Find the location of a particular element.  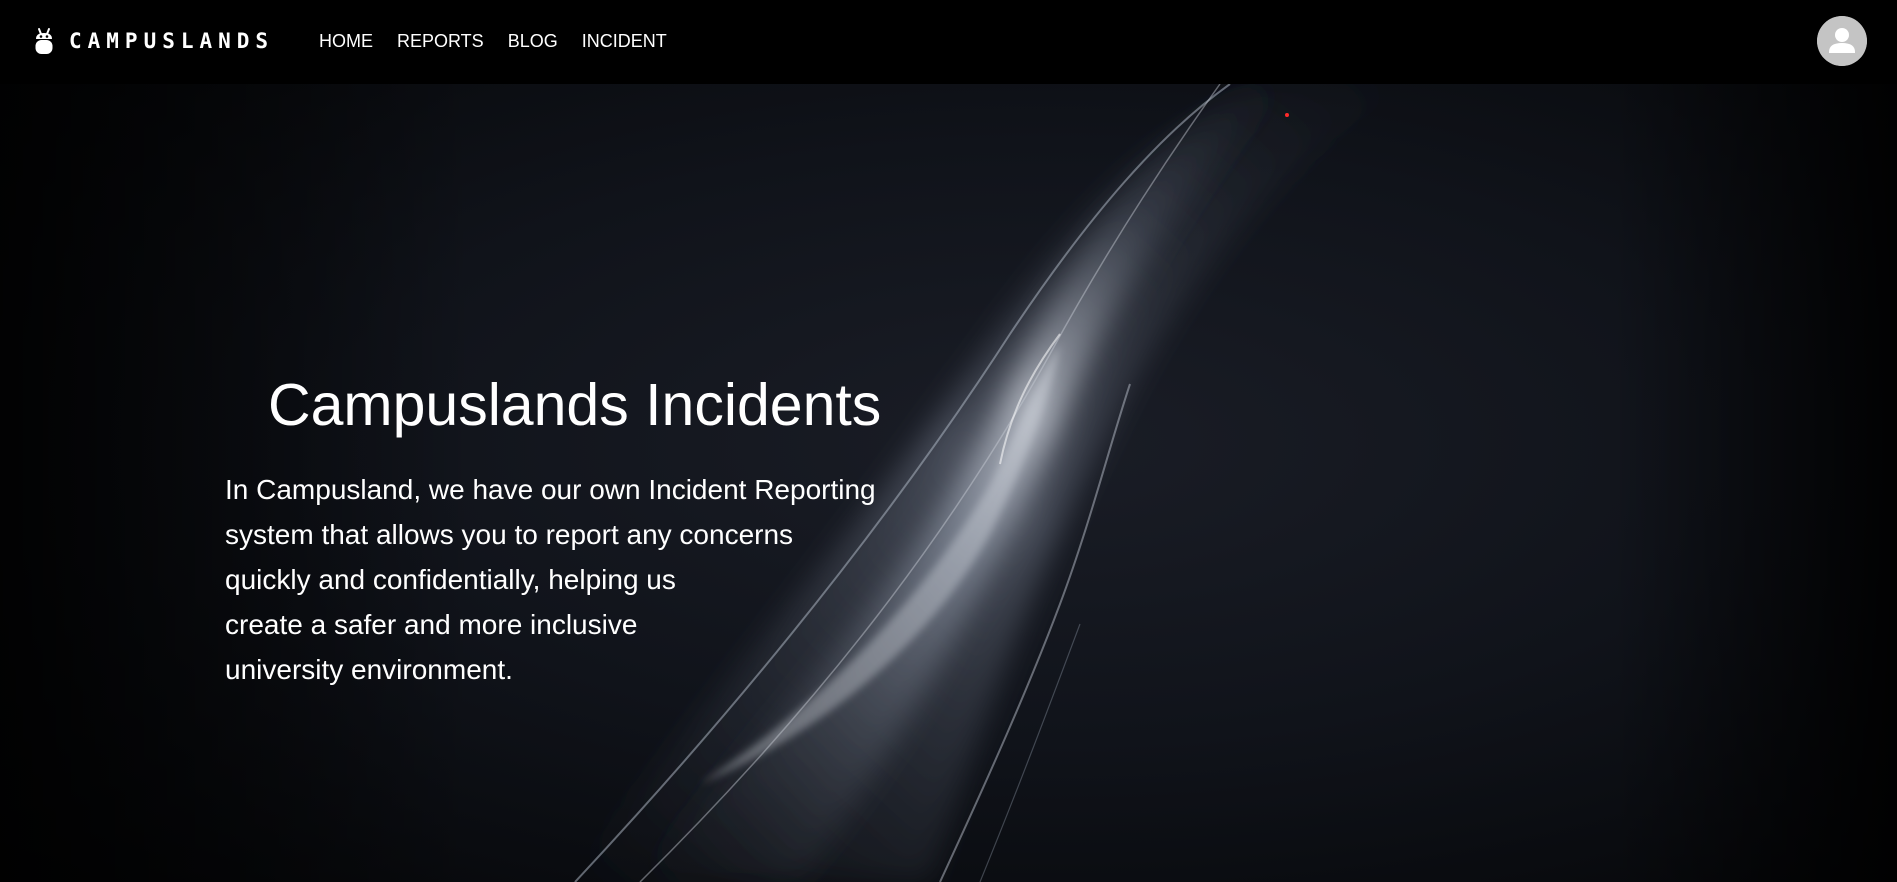

brand-name: CAMPUSLANDS is located at coordinates (172, 41).